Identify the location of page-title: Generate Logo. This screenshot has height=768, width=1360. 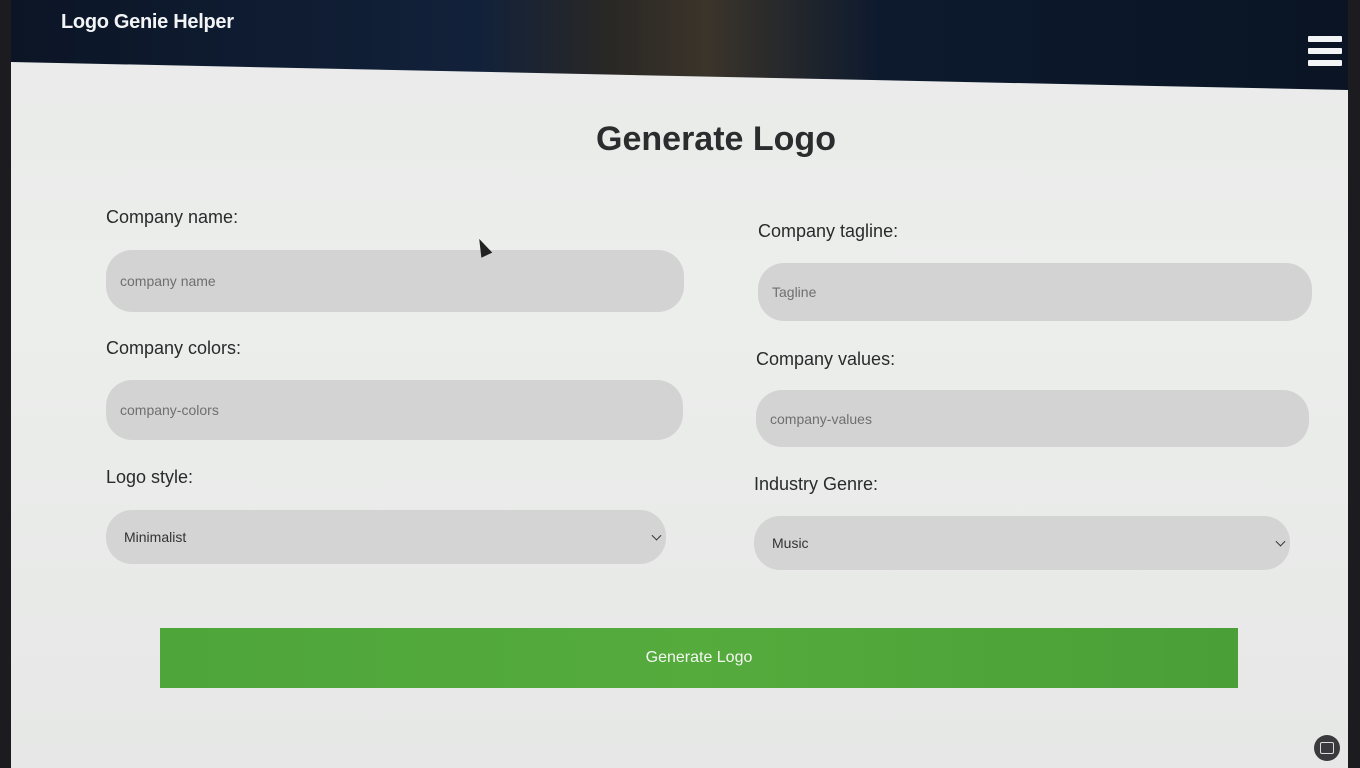
(716, 139).